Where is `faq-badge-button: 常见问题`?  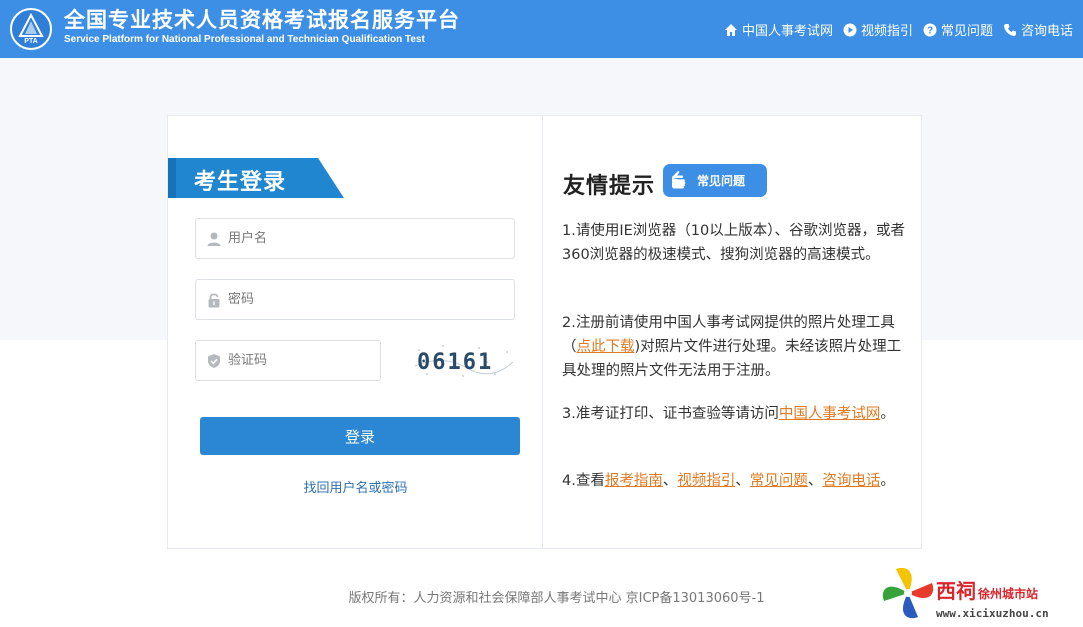 faq-badge-button: 常见问题 is located at coordinates (715, 180).